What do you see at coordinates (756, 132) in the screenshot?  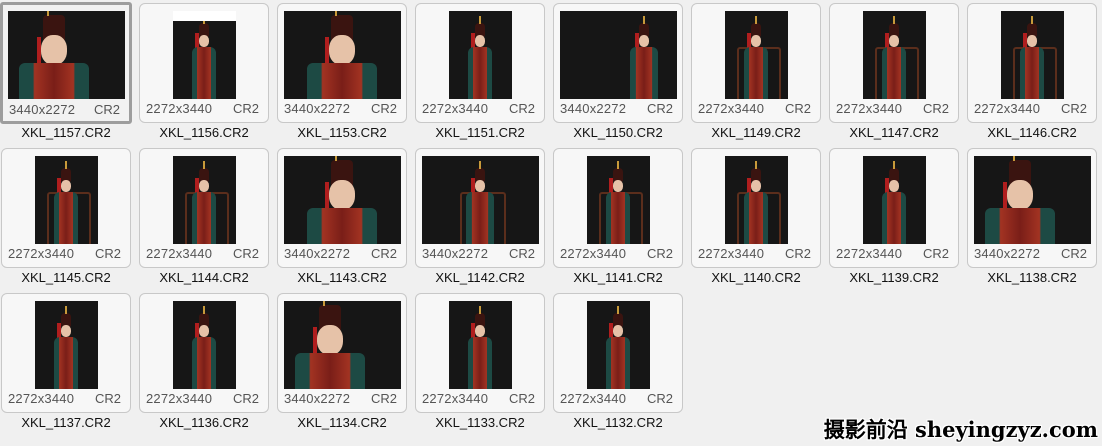 I see `file-name: XKL_1149.CR2` at bounding box center [756, 132].